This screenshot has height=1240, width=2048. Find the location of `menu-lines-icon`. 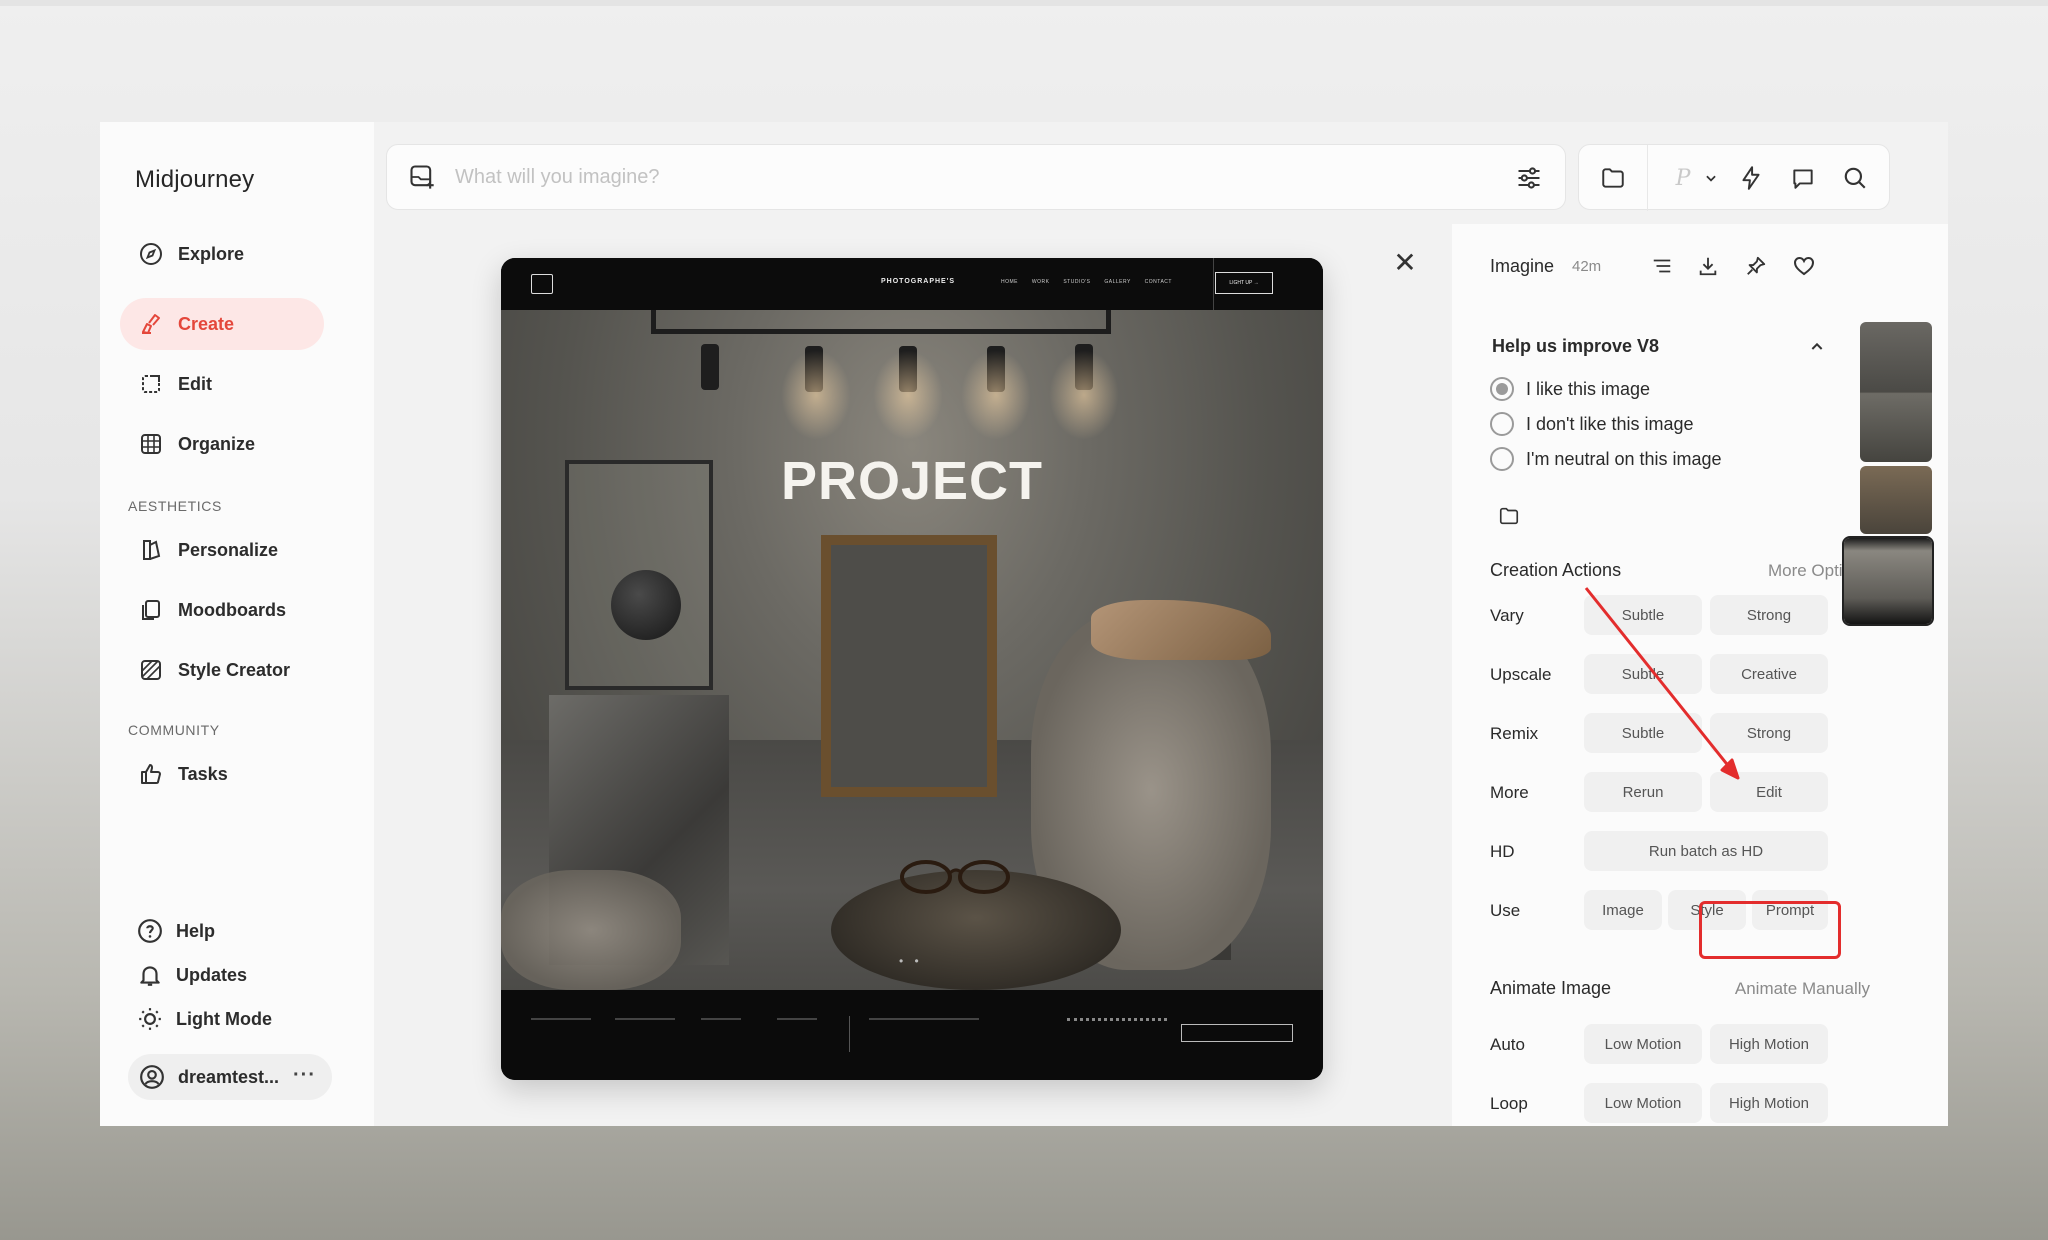

menu-lines-icon is located at coordinates (1662, 266).